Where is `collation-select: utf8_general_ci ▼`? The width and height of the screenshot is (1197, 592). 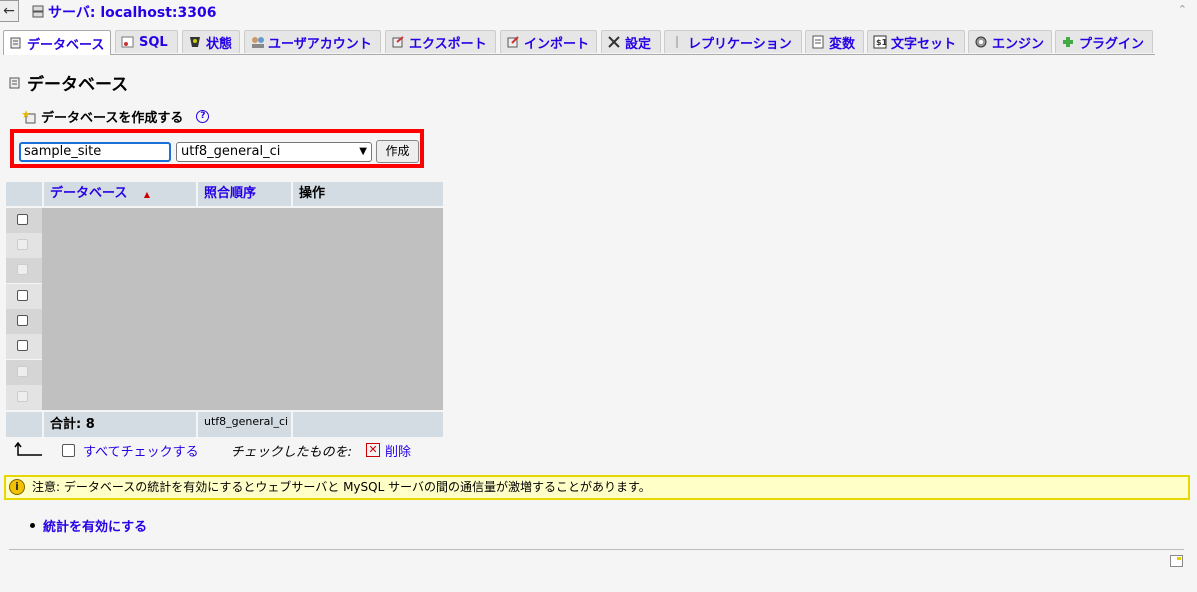
collation-select: utf8_general_ci ▼ is located at coordinates (274, 152).